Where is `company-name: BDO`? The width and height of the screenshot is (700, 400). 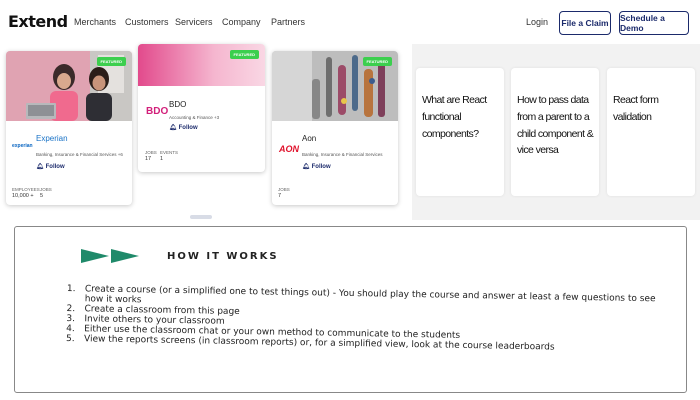
company-name: BDO is located at coordinates (177, 104).